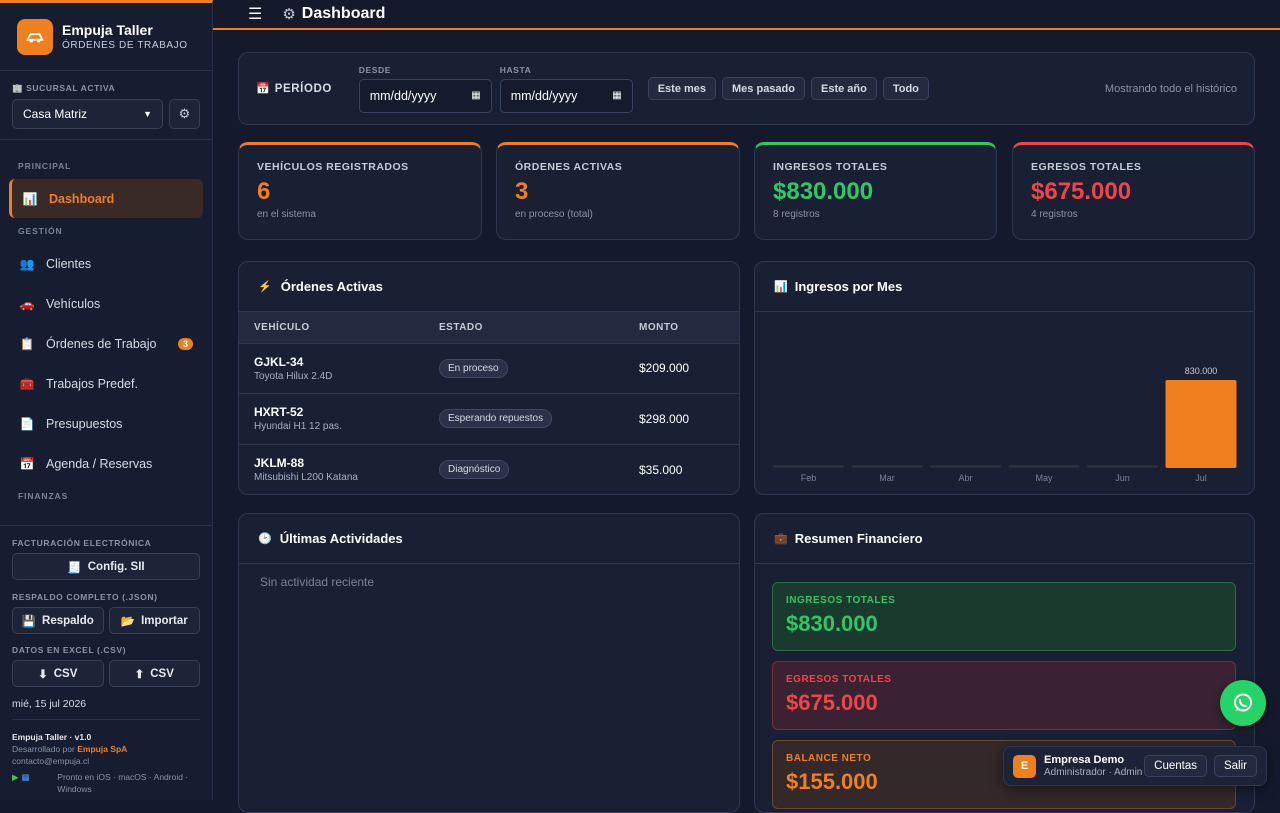 This screenshot has height=813, width=1280. Describe the element at coordinates (17, 777) in the screenshot. I see `play-store-icon: ▶` at that location.